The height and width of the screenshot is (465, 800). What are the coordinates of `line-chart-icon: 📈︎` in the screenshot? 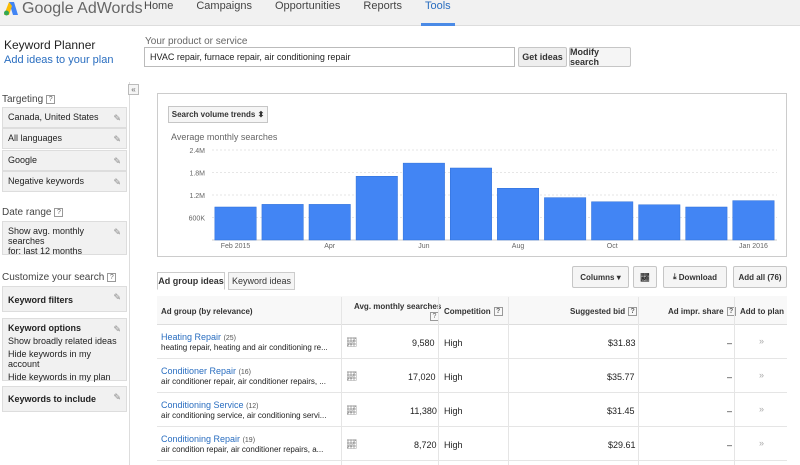 It's located at (645, 277).